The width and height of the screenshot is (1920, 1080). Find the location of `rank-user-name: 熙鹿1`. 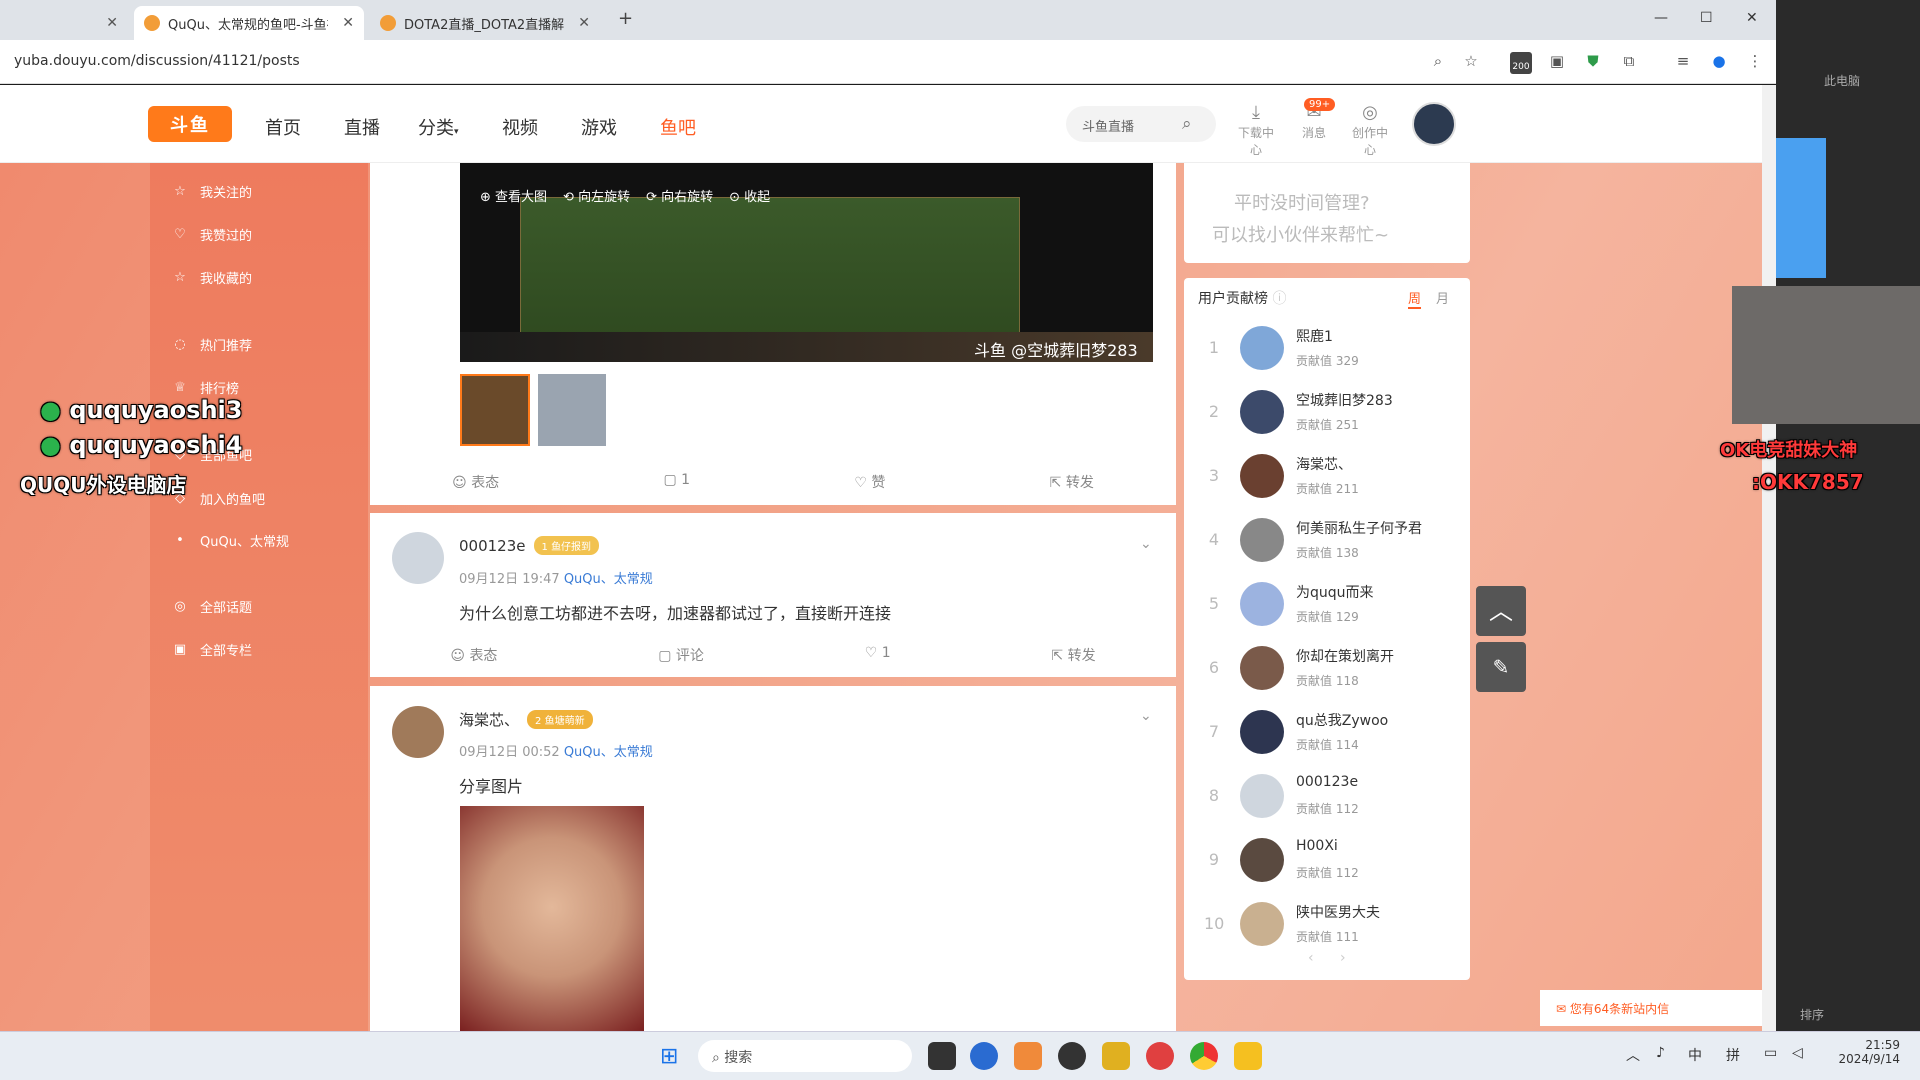

rank-user-name: 熙鹿1 is located at coordinates (1314, 336).